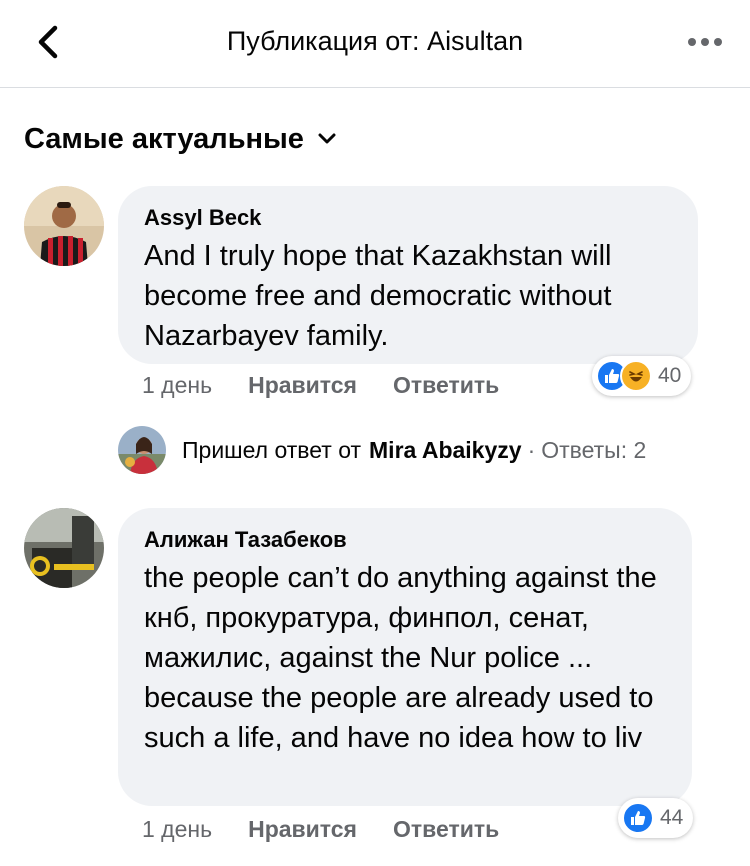 Image resolution: width=750 pixels, height=866 pixels. What do you see at coordinates (672, 817) in the screenshot?
I see `reaction-count: 44` at bounding box center [672, 817].